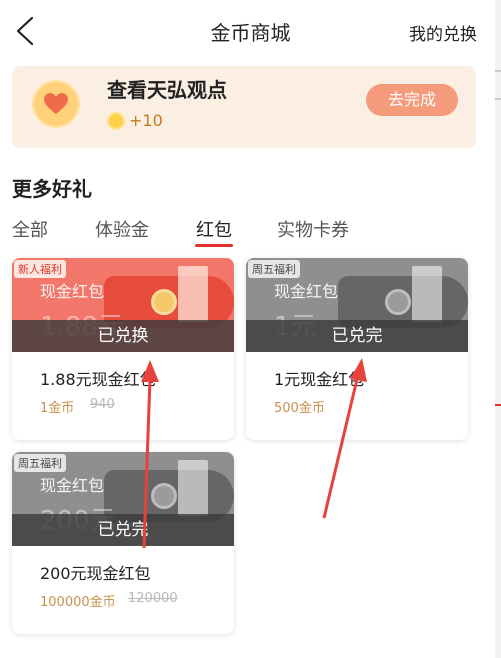 The height and width of the screenshot is (658, 501). Describe the element at coordinates (52, 189) in the screenshot. I see `section-title: 更多好礼` at that location.